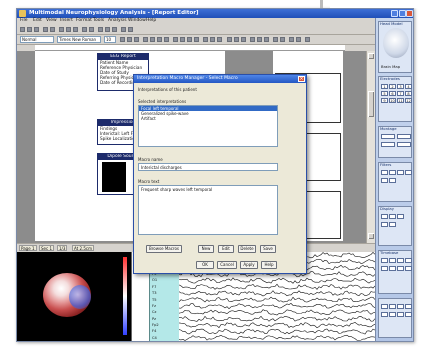 The height and width of the screenshot is (348, 424). What do you see at coordinates (122, 39) in the screenshot?
I see `bold-icon` at bounding box center [122, 39].